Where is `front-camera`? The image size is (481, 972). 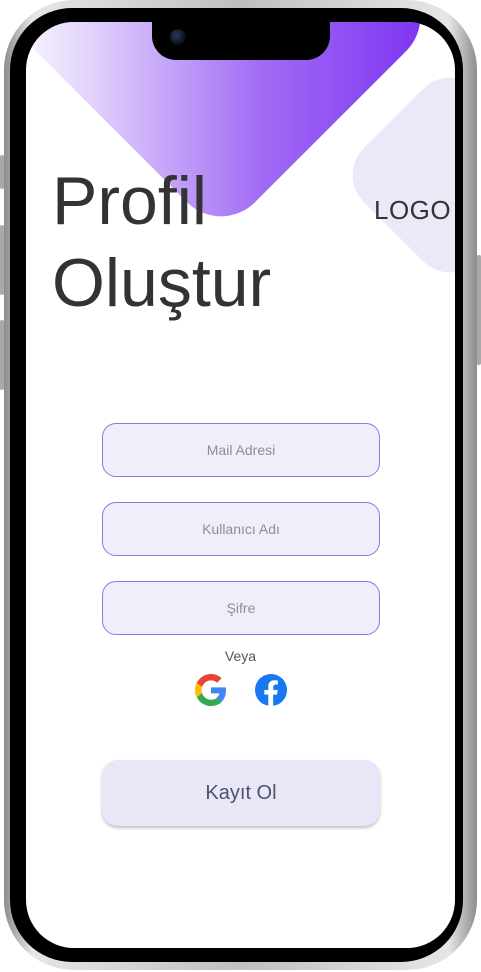
front-camera is located at coordinates (178, 37).